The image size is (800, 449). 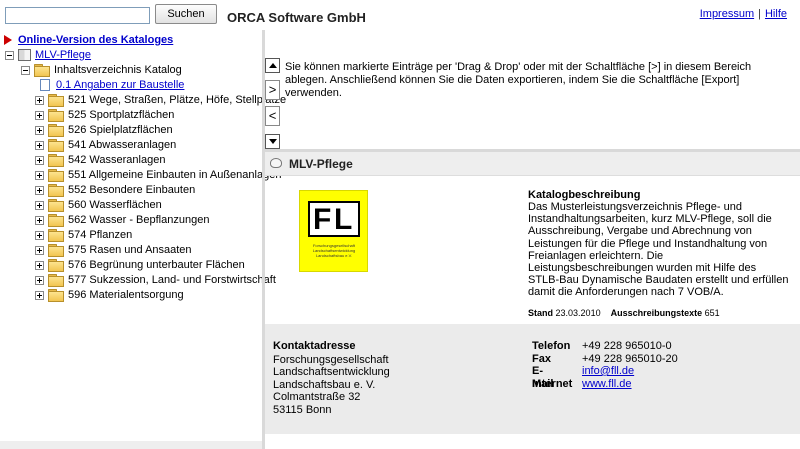 I want to click on move-up-button, so click(x=272, y=65).